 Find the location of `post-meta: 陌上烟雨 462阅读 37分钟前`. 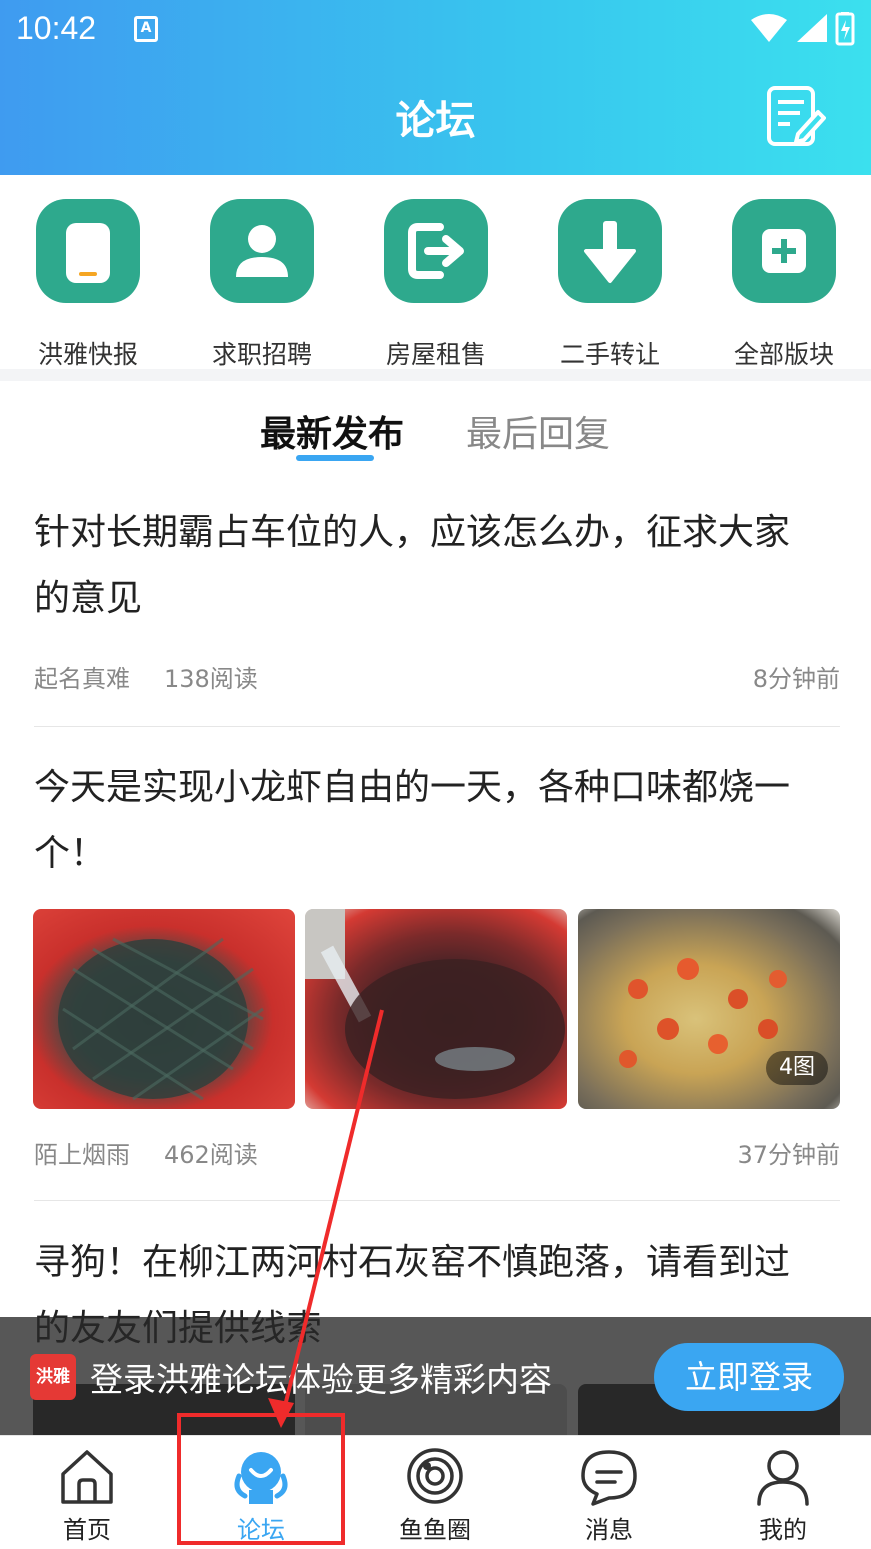

post-meta: 陌上烟雨 462阅读 37分钟前 is located at coordinates (437, 1152).